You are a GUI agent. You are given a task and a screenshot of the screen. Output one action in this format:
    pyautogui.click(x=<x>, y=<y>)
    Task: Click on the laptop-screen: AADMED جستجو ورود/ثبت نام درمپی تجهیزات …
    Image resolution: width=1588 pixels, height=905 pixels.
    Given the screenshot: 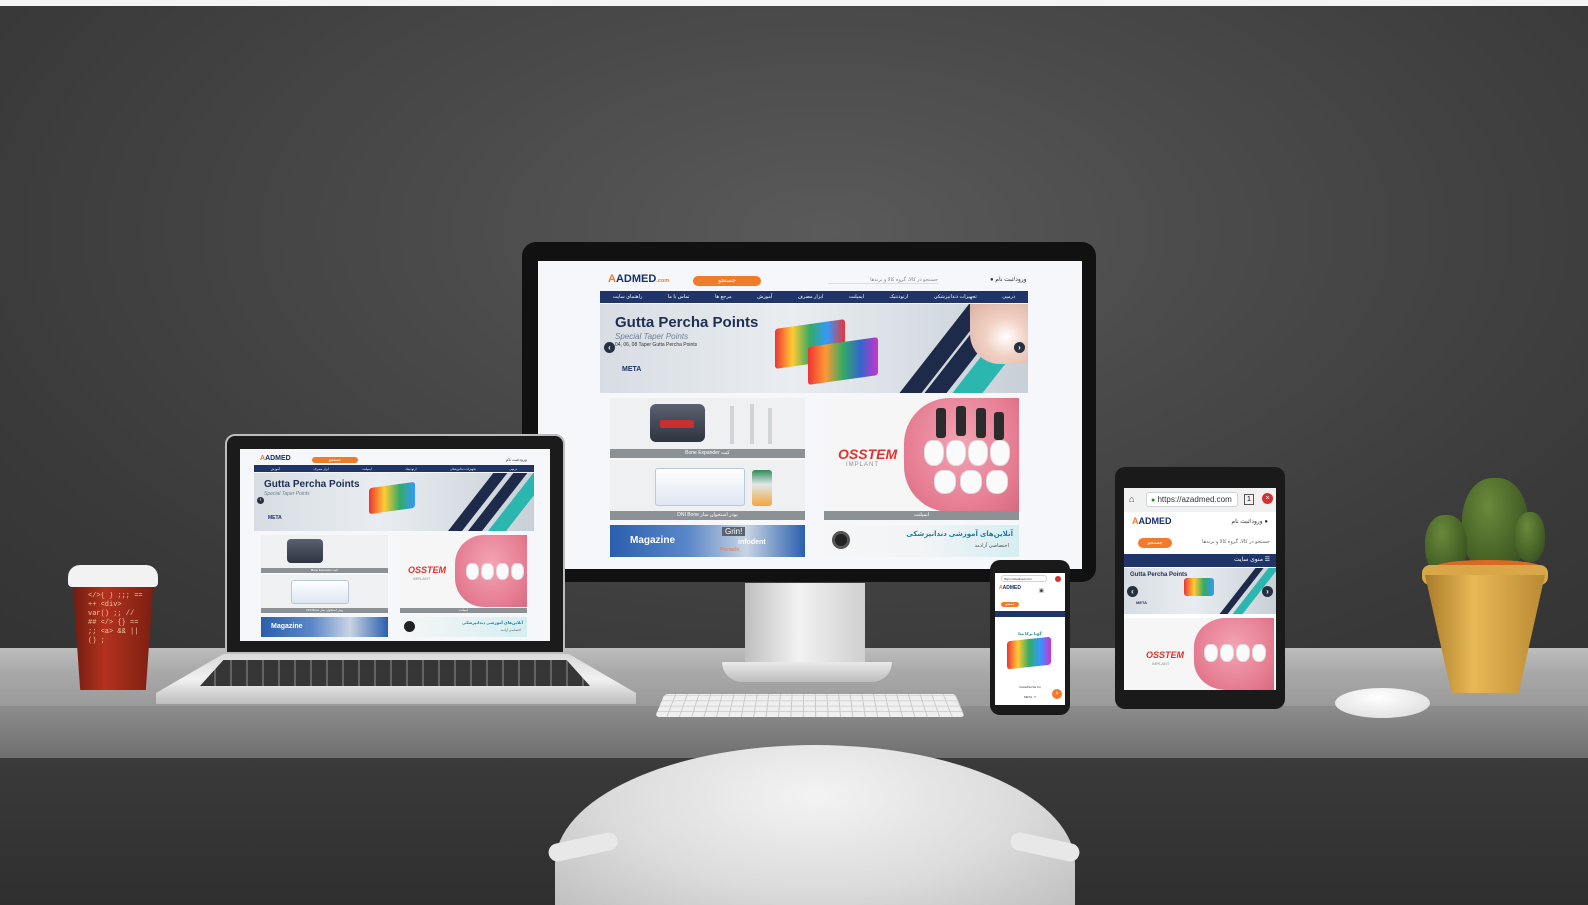 What is the action you would take?
    pyautogui.click(x=395, y=545)
    